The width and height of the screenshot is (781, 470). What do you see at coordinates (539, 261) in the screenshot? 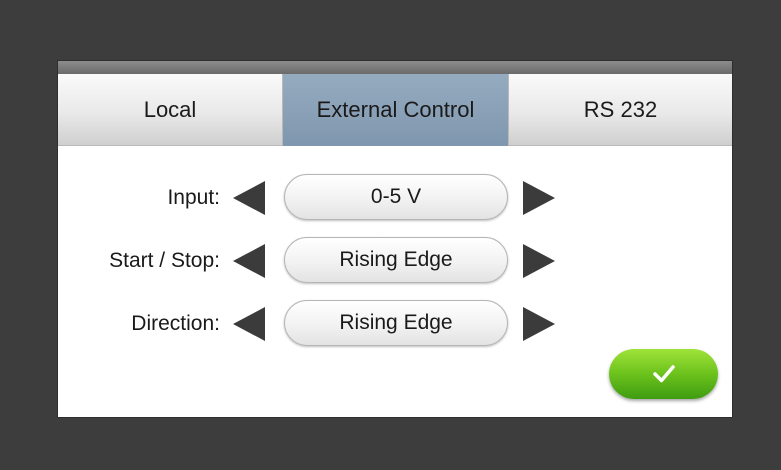
I see `start-stop-next-arrow-icon` at bounding box center [539, 261].